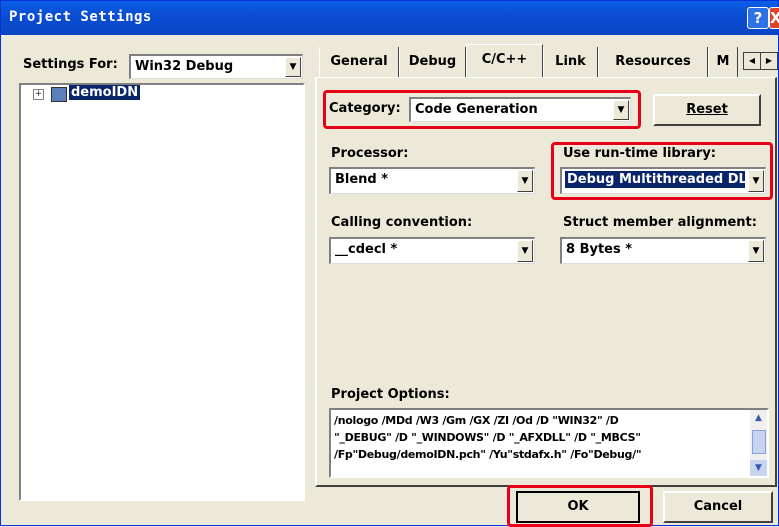 The width and height of the screenshot is (779, 527). I want to click on ok-button: OK, so click(578, 507).